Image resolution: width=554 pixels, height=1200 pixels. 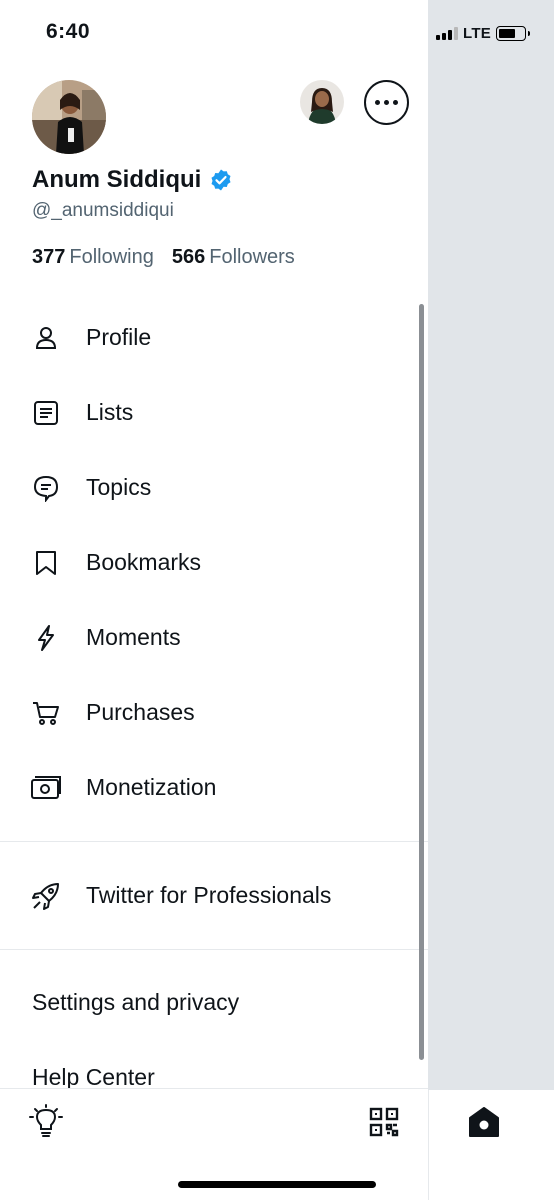 What do you see at coordinates (116, 180) in the screenshot?
I see `display-name: Anum Siddiqui` at bounding box center [116, 180].